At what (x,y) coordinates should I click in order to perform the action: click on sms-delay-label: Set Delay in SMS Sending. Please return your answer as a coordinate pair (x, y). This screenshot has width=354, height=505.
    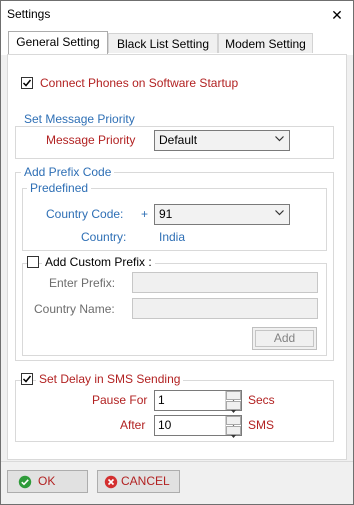
    Looking at the image, I should click on (110, 379).